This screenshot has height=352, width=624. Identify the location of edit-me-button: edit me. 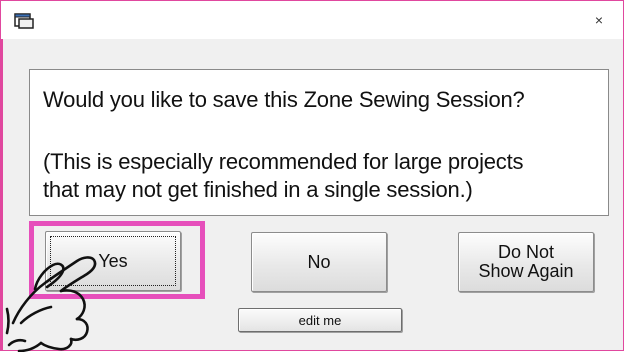
(320, 320).